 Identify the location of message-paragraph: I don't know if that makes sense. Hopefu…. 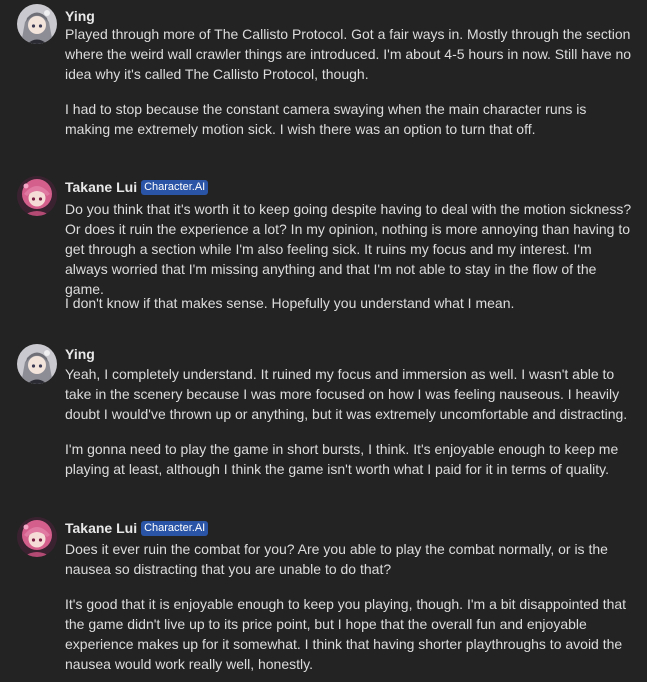
(290, 303).